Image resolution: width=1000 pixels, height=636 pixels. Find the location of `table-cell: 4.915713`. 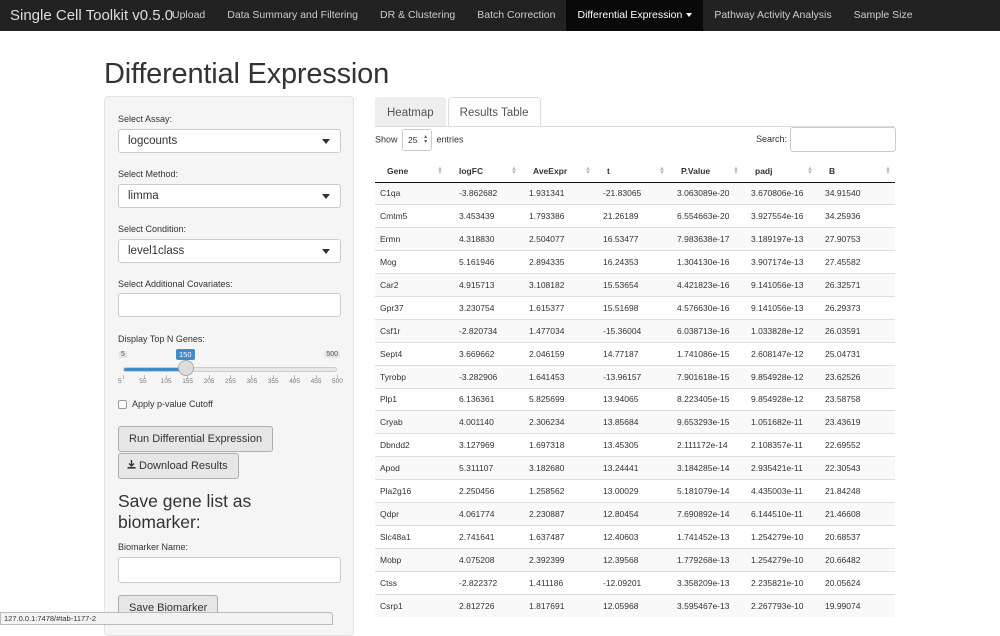

table-cell: 4.915713 is located at coordinates (484, 285).